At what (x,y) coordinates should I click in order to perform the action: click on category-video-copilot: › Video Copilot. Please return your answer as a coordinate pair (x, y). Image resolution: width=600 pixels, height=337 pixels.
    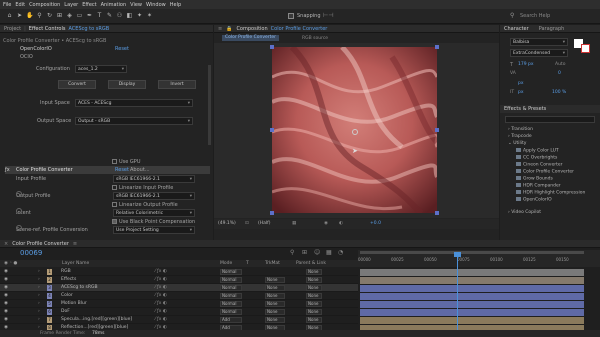
    Looking at the image, I should click on (524, 212).